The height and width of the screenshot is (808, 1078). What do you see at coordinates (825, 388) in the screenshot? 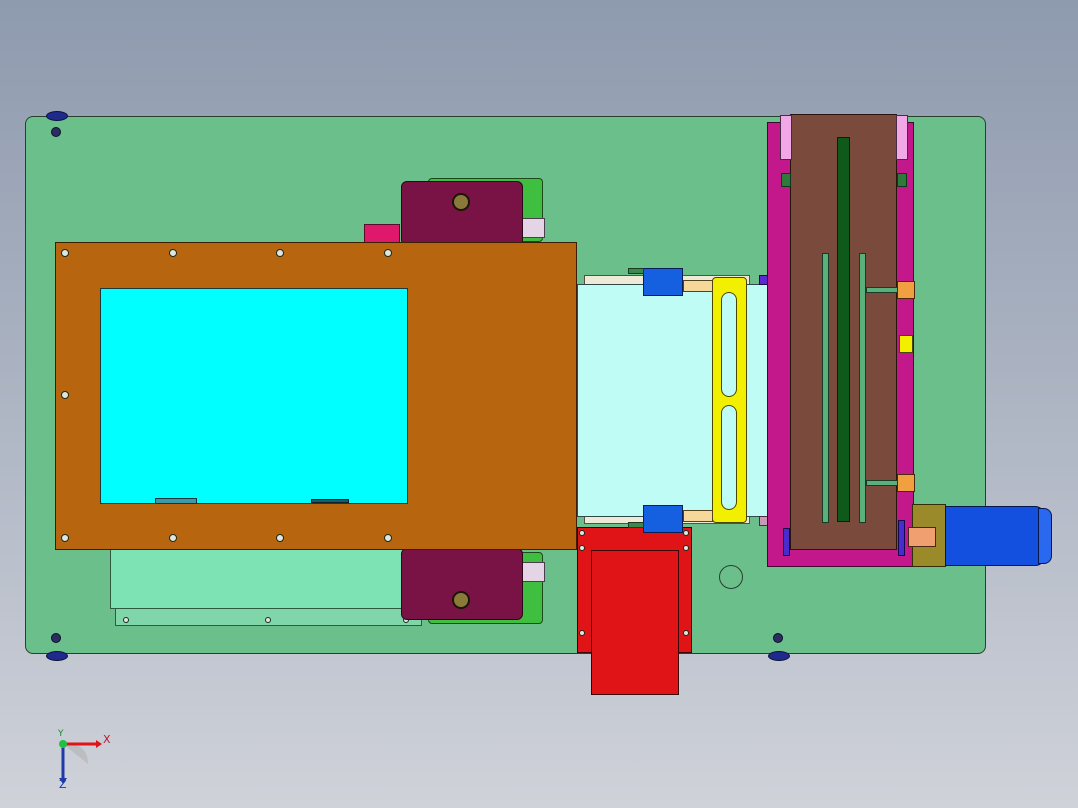
I see `guide-rail-left` at bounding box center [825, 388].